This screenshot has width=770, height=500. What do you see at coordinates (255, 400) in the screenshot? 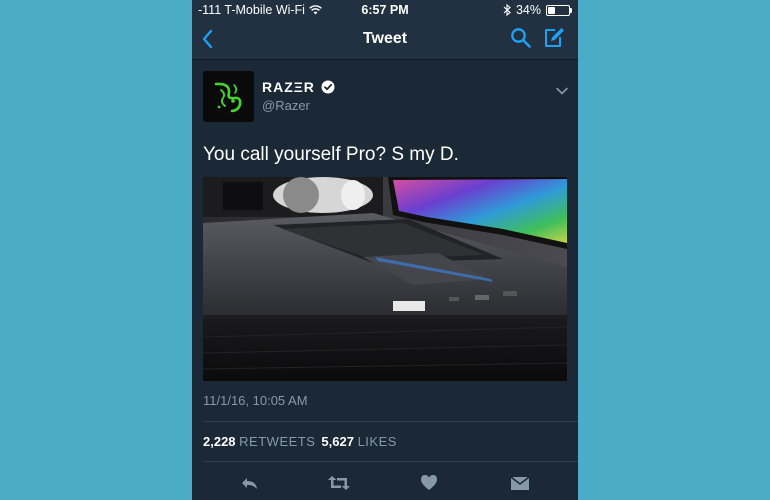
I see `tweet-timestamp: 11/1/16, 10:05 AM` at bounding box center [255, 400].